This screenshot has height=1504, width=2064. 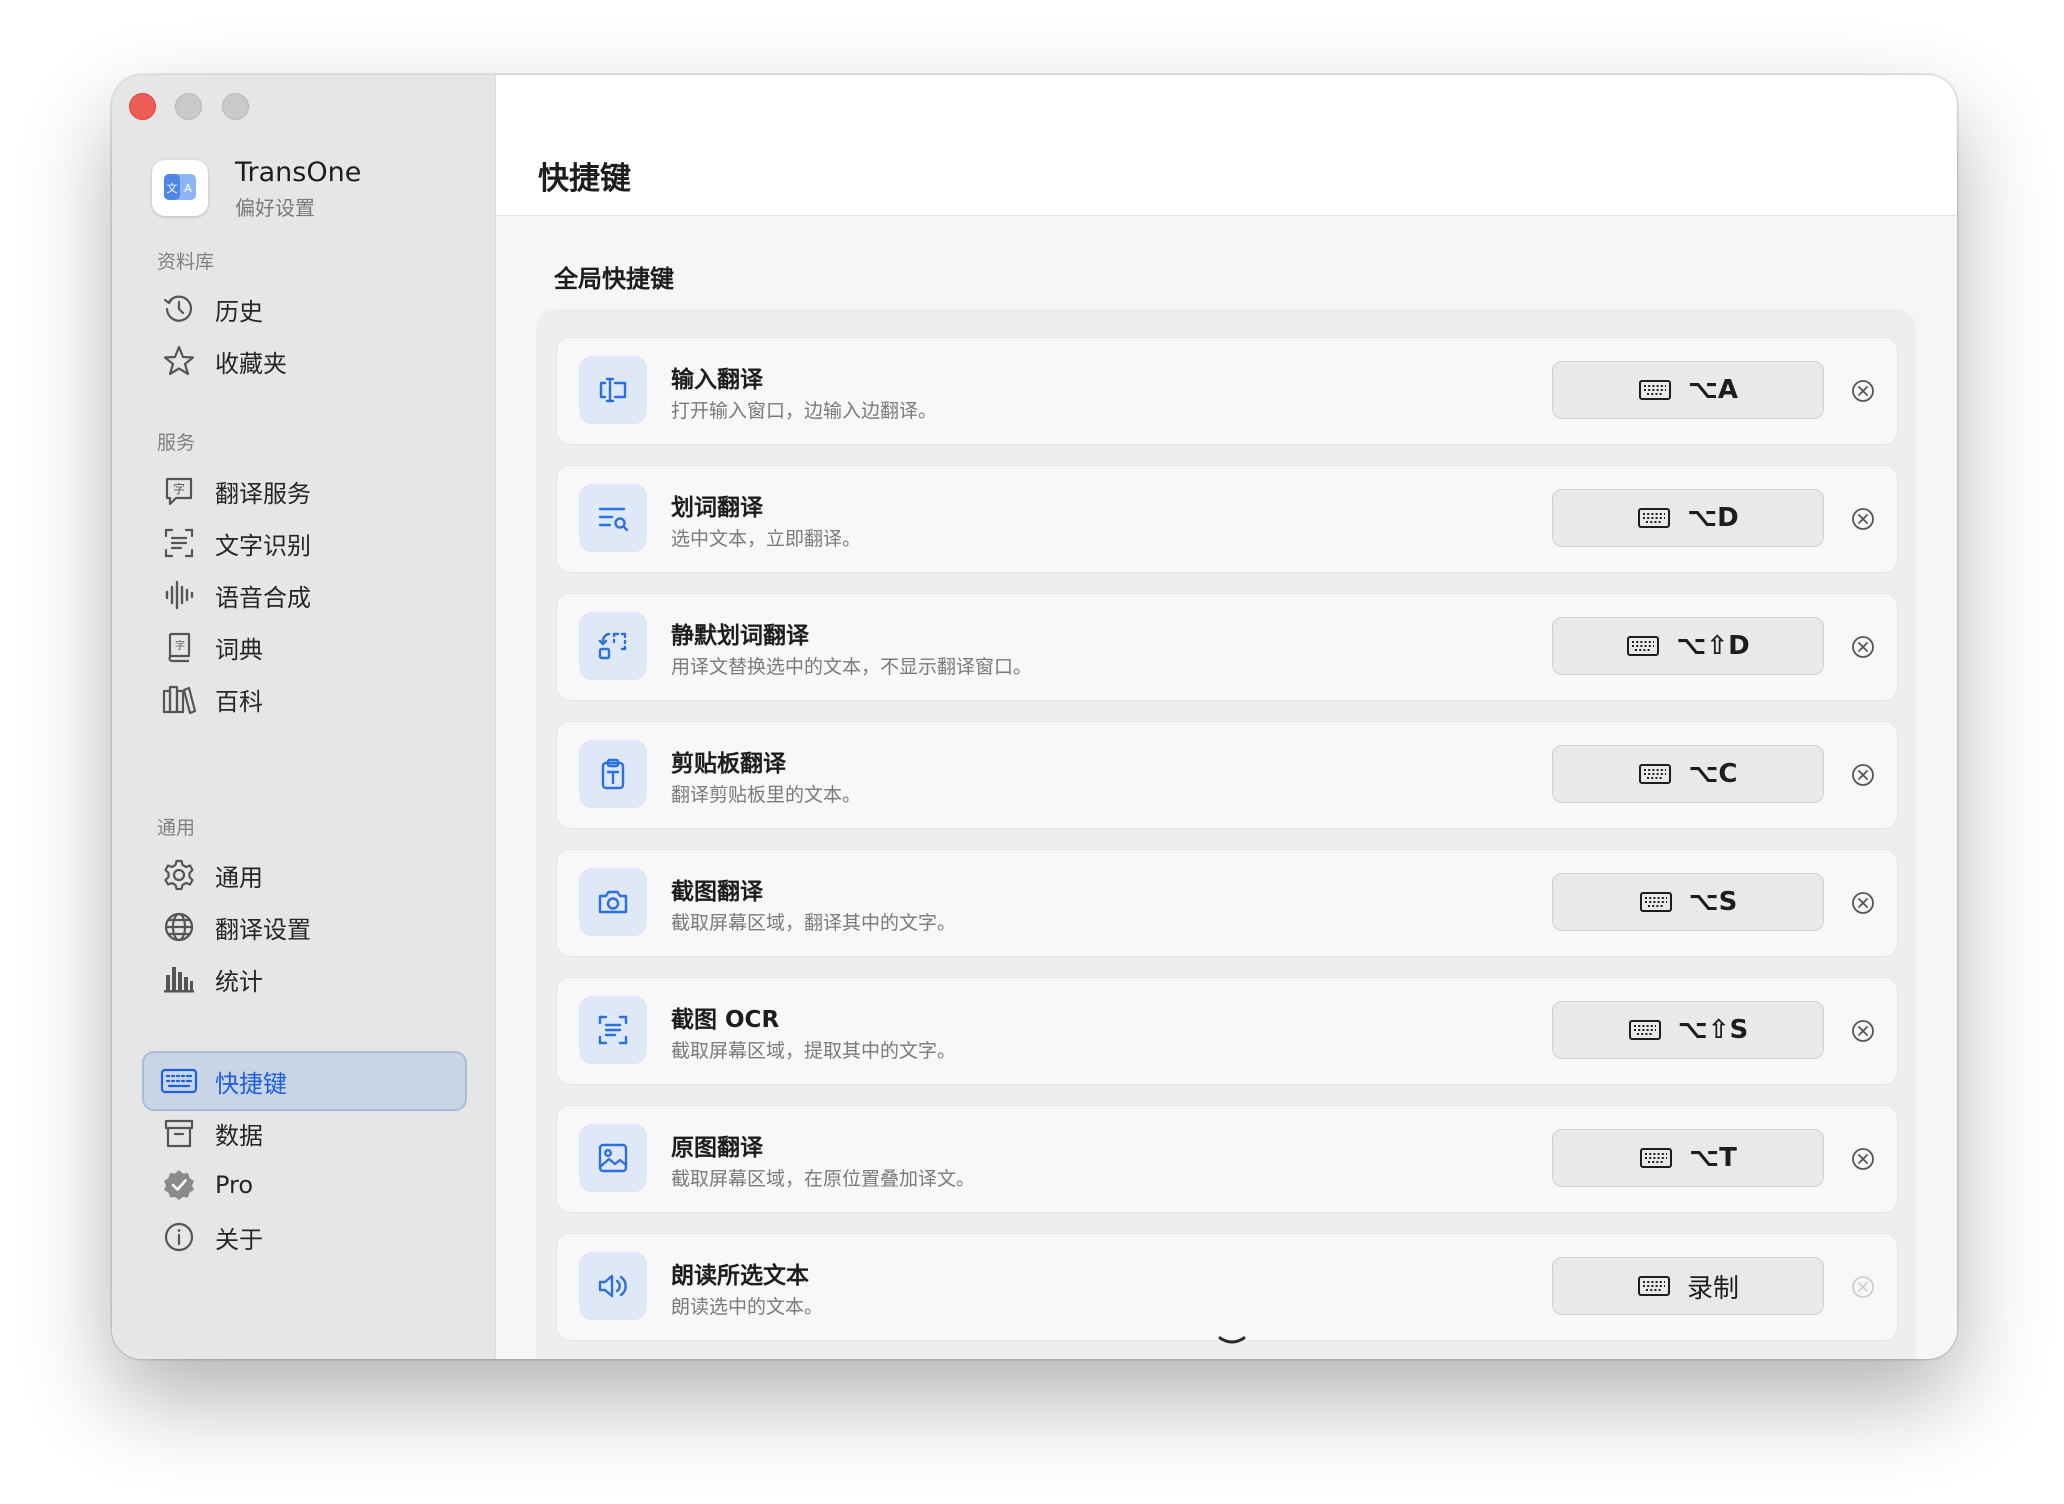 What do you see at coordinates (179, 309) in the screenshot?
I see `history-icon` at bounding box center [179, 309].